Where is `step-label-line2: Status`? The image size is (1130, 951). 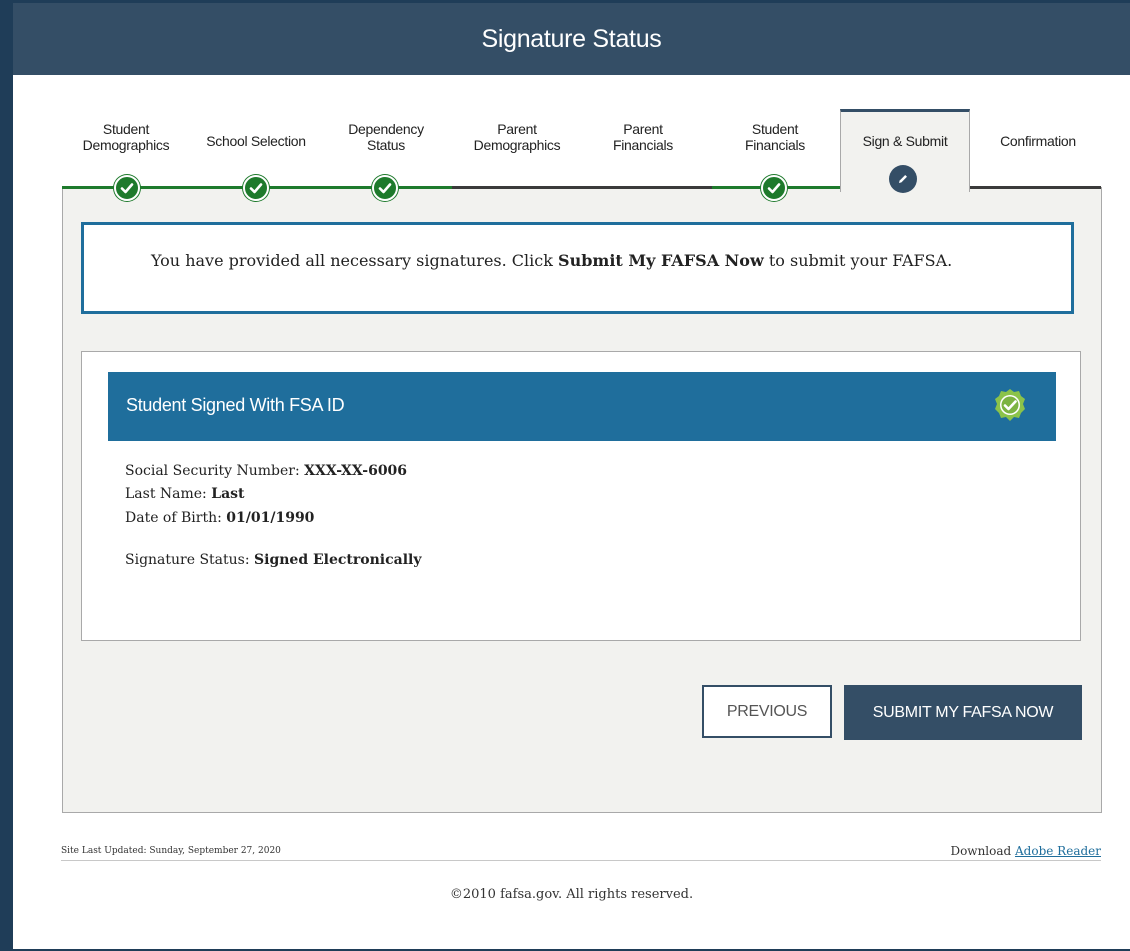 step-label-line2: Status is located at coordinates (386, 145).